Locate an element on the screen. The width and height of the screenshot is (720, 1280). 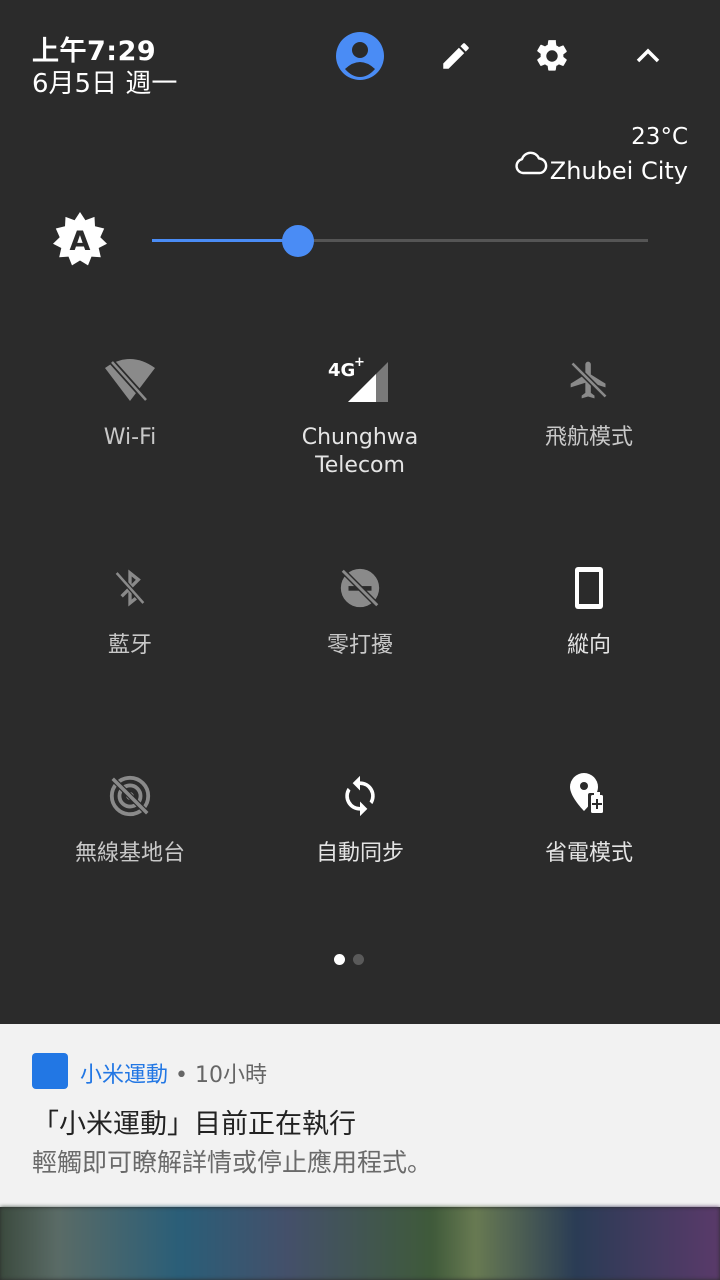
tile-label: Wi-Fi is located at coordinates (130, 437).